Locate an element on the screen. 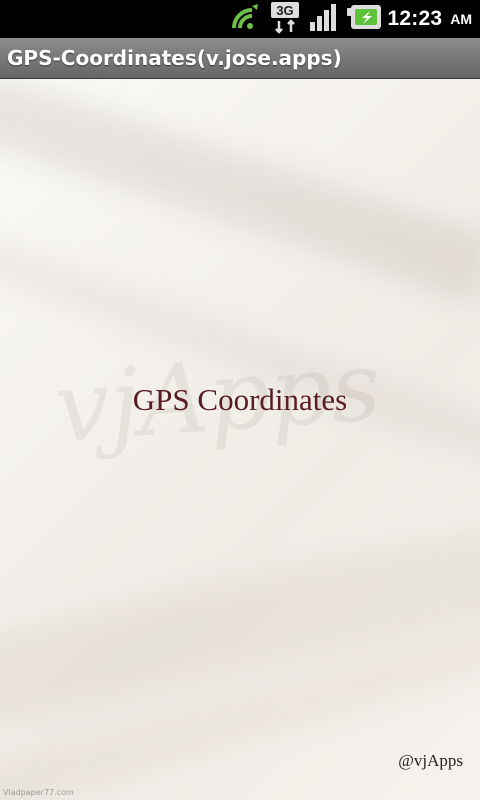 Image resolution: width=480 pixels, height=800 pixels. clock-time: 12:23 is located at coordinates (415, 18).